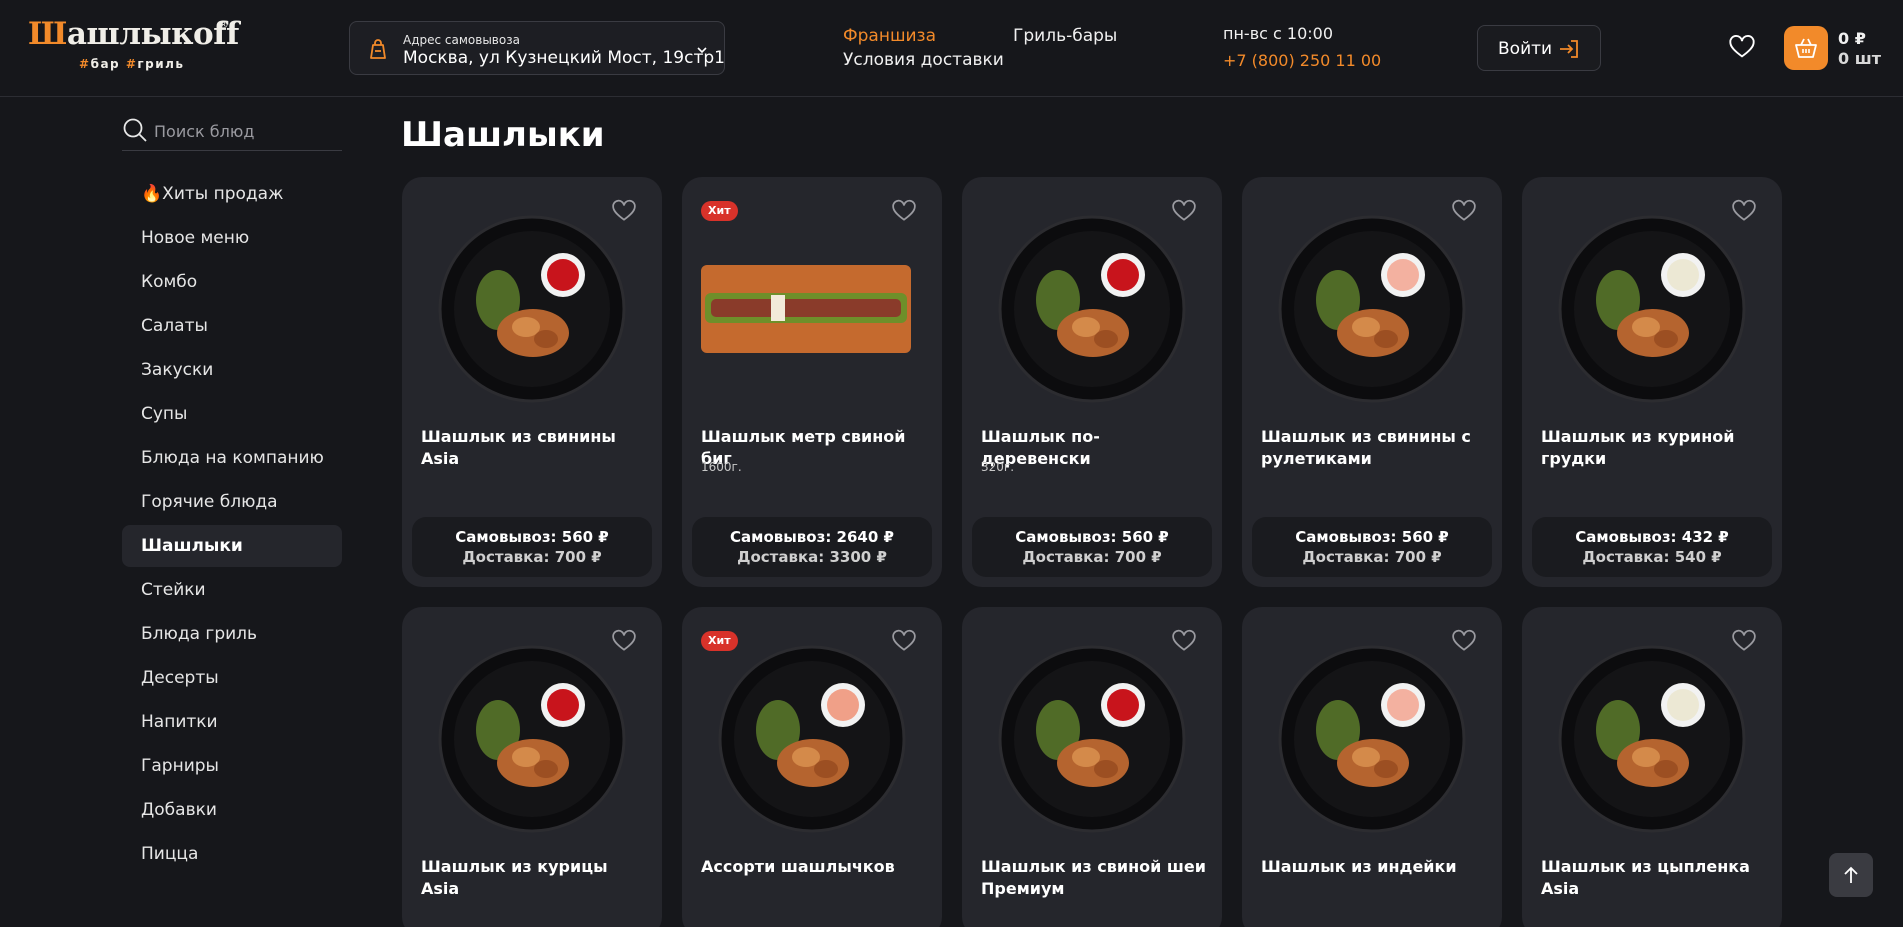 This screenshot has height=927, width=1903. I want to click on product-card: Хит Ассорти шашлычков, so click(812, 767).